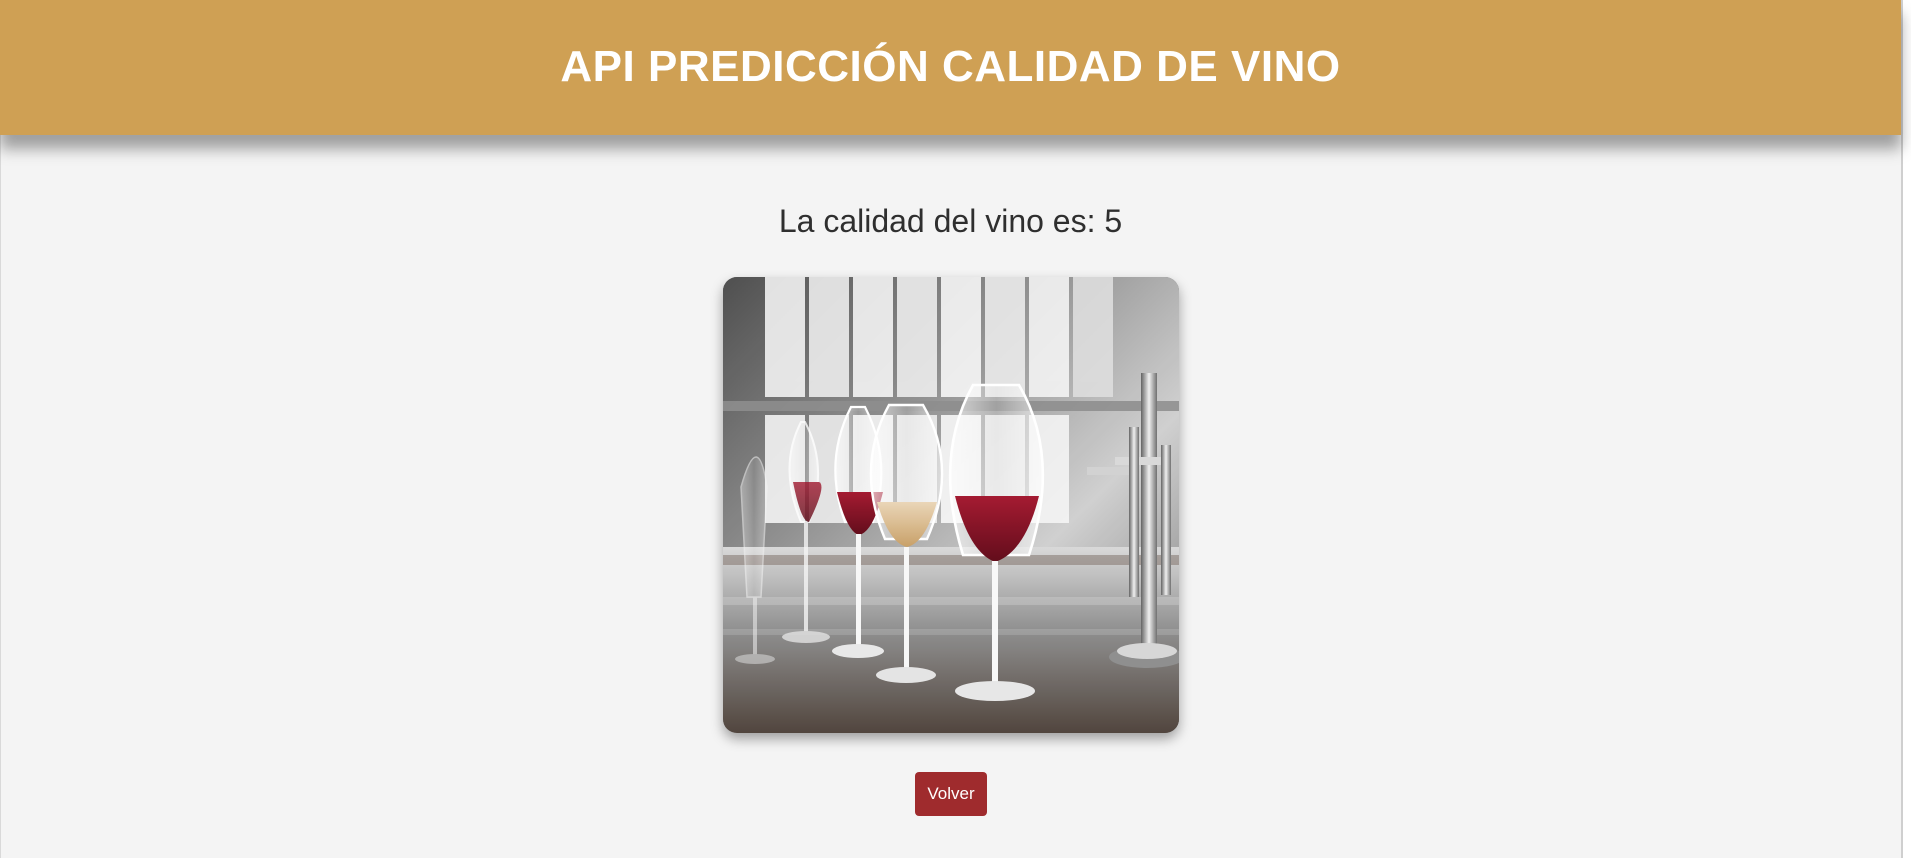 This screenshot has width=1911, height=858. I want to click on page-title: API PREDICCIÓN CALIDAD DE VINO, so click(950, 66).